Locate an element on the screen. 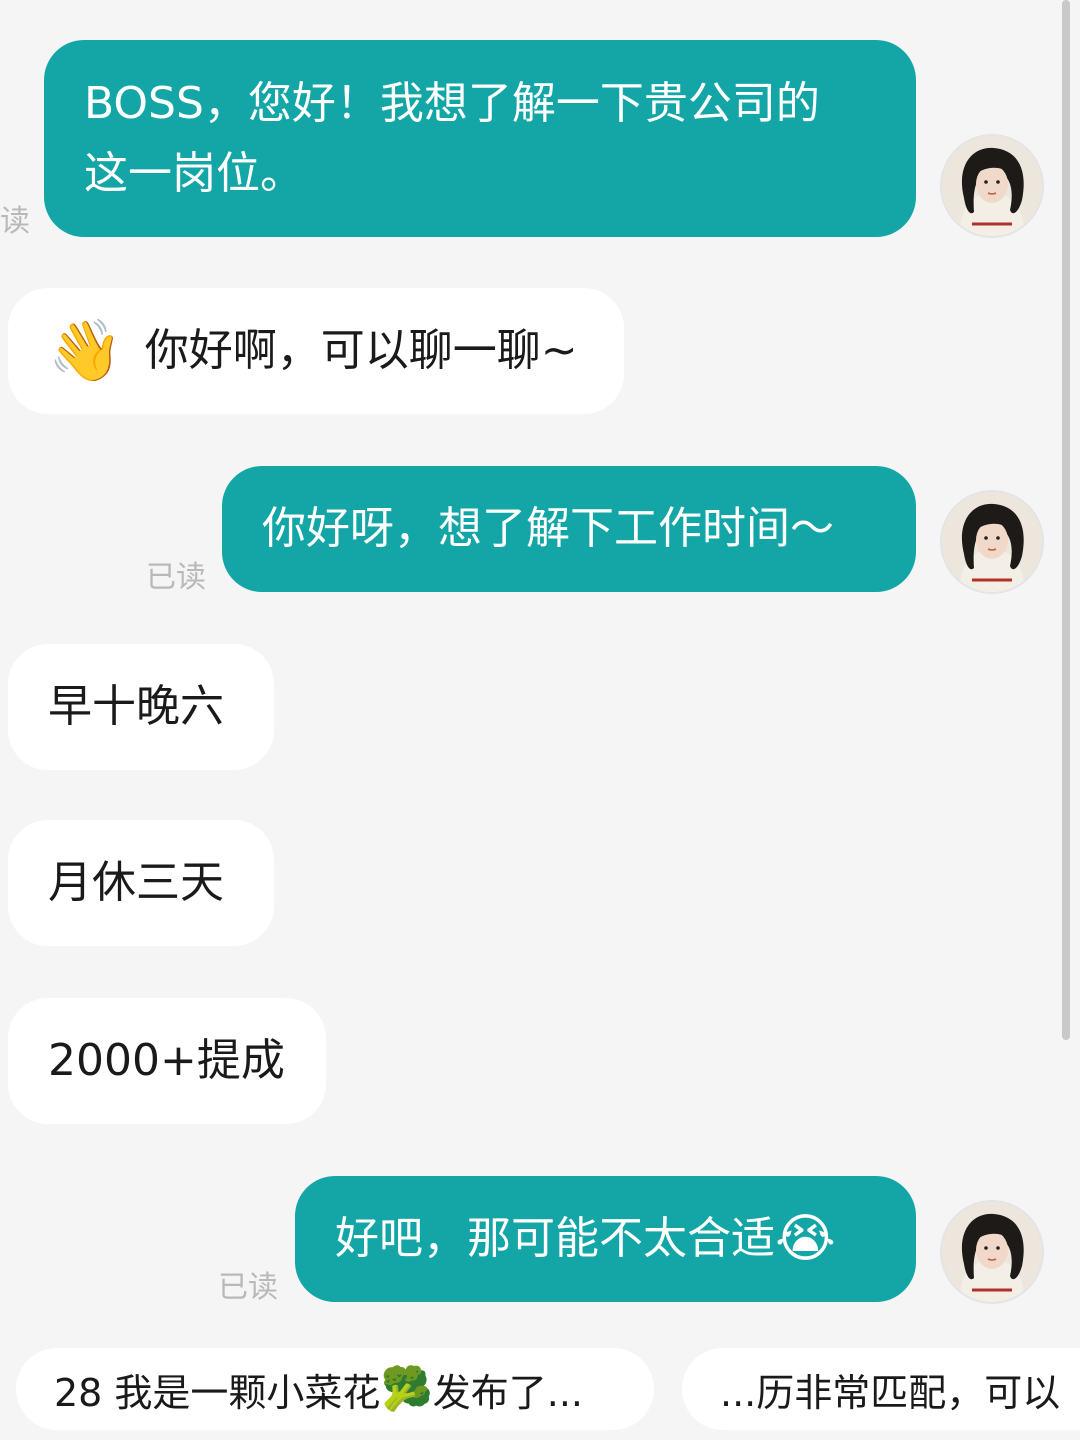  outgoing-message-bubble: BOSS，您好！我想了解一下贵公司的 这一岗位。 is located at coordinates (480, 138).